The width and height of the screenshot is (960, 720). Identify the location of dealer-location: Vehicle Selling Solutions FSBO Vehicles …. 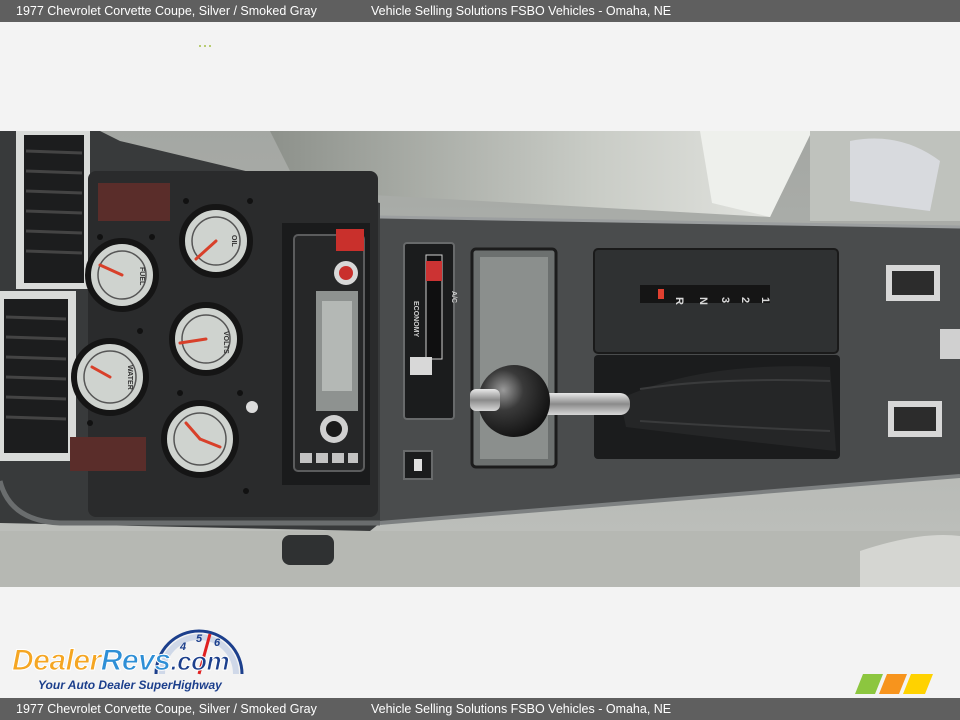
(521, 11).